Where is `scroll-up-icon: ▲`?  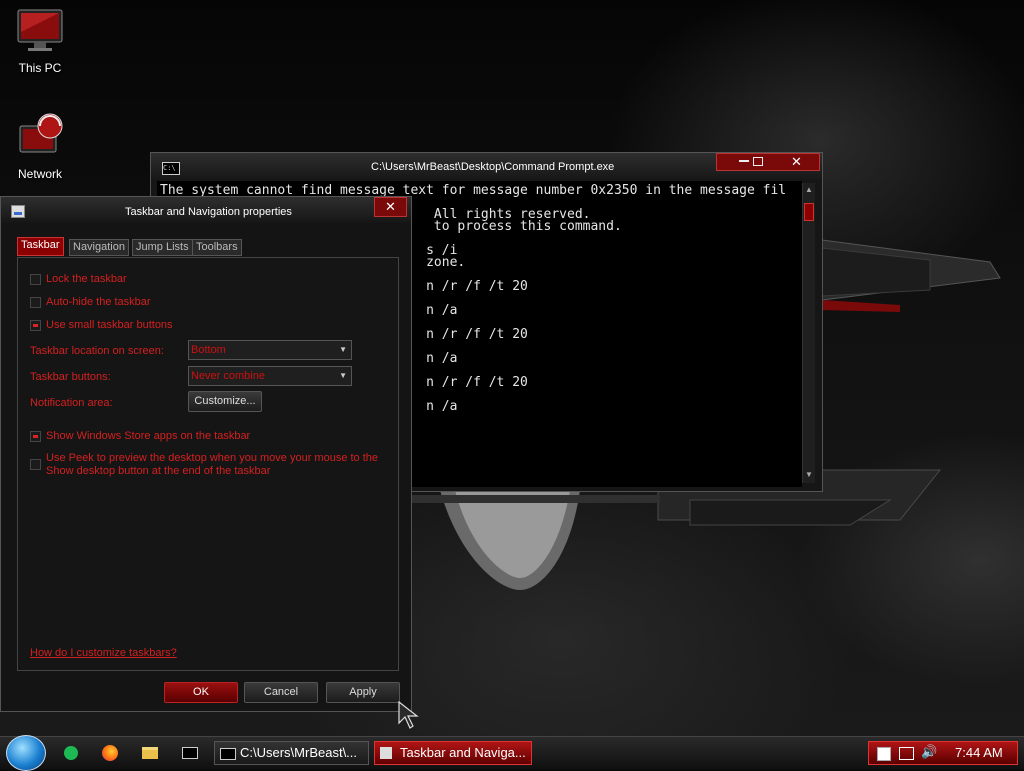 scroll-up-icon: ▲ is located at coordinates (809, 189).